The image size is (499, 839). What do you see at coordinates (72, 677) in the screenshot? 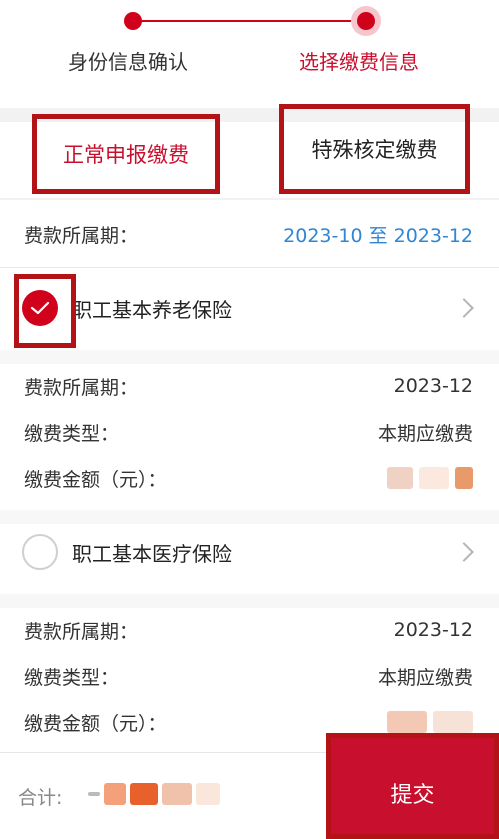
I see `medical-type-label: 缴费类型：` at bounding box center [72, 677].